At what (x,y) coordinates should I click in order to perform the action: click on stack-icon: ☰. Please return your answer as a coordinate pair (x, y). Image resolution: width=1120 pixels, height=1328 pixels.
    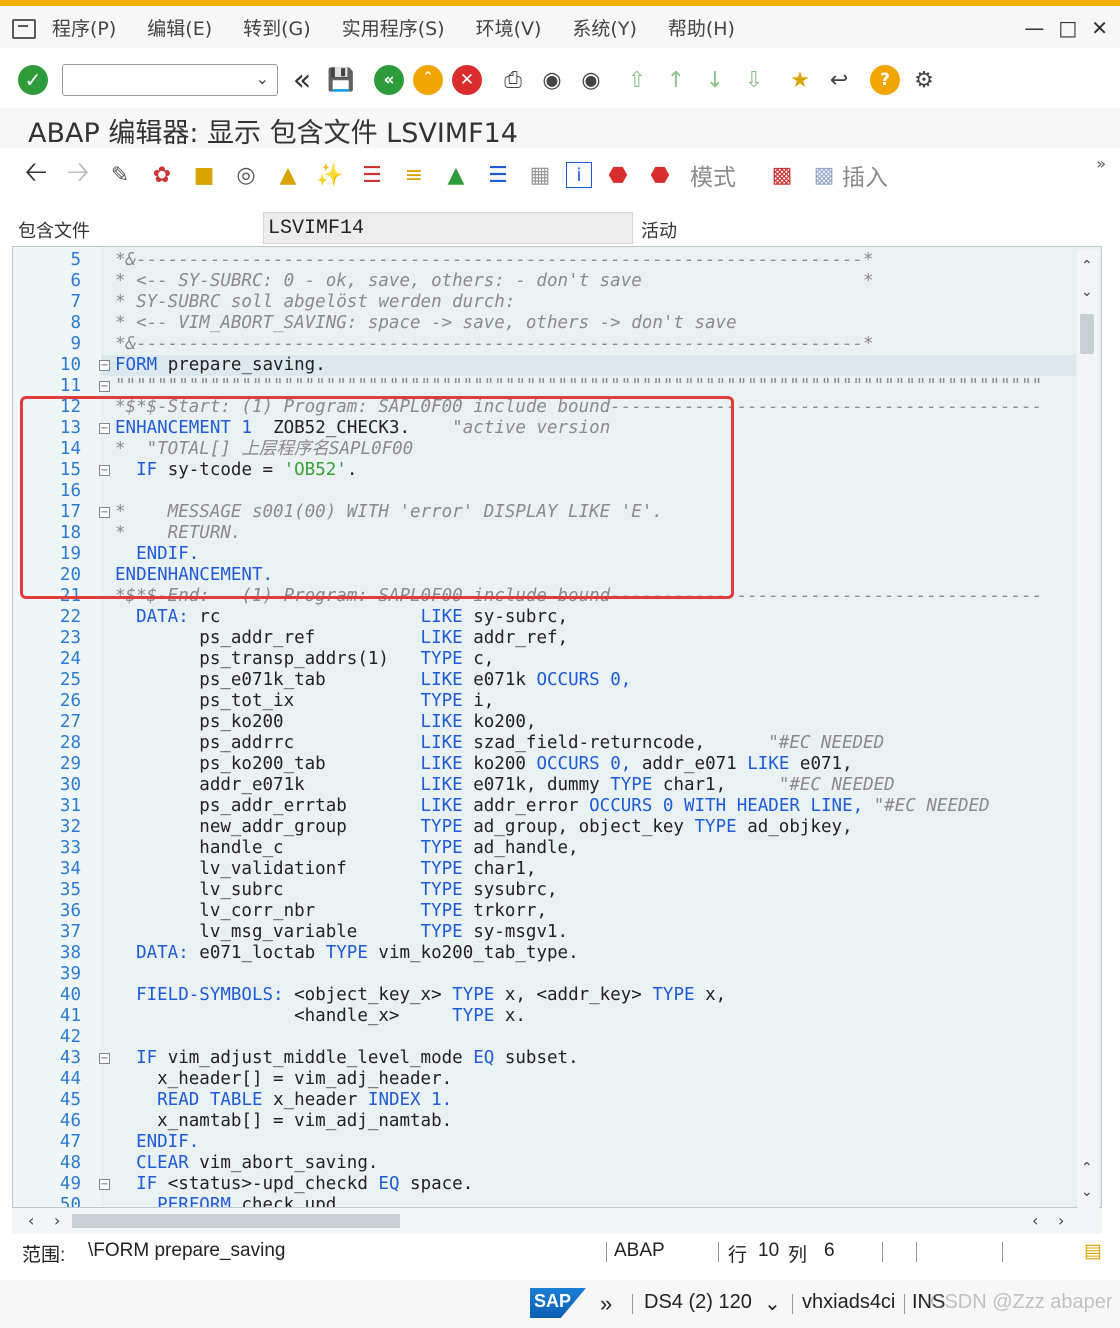
    Looking at the image, I should click on (498, 175).